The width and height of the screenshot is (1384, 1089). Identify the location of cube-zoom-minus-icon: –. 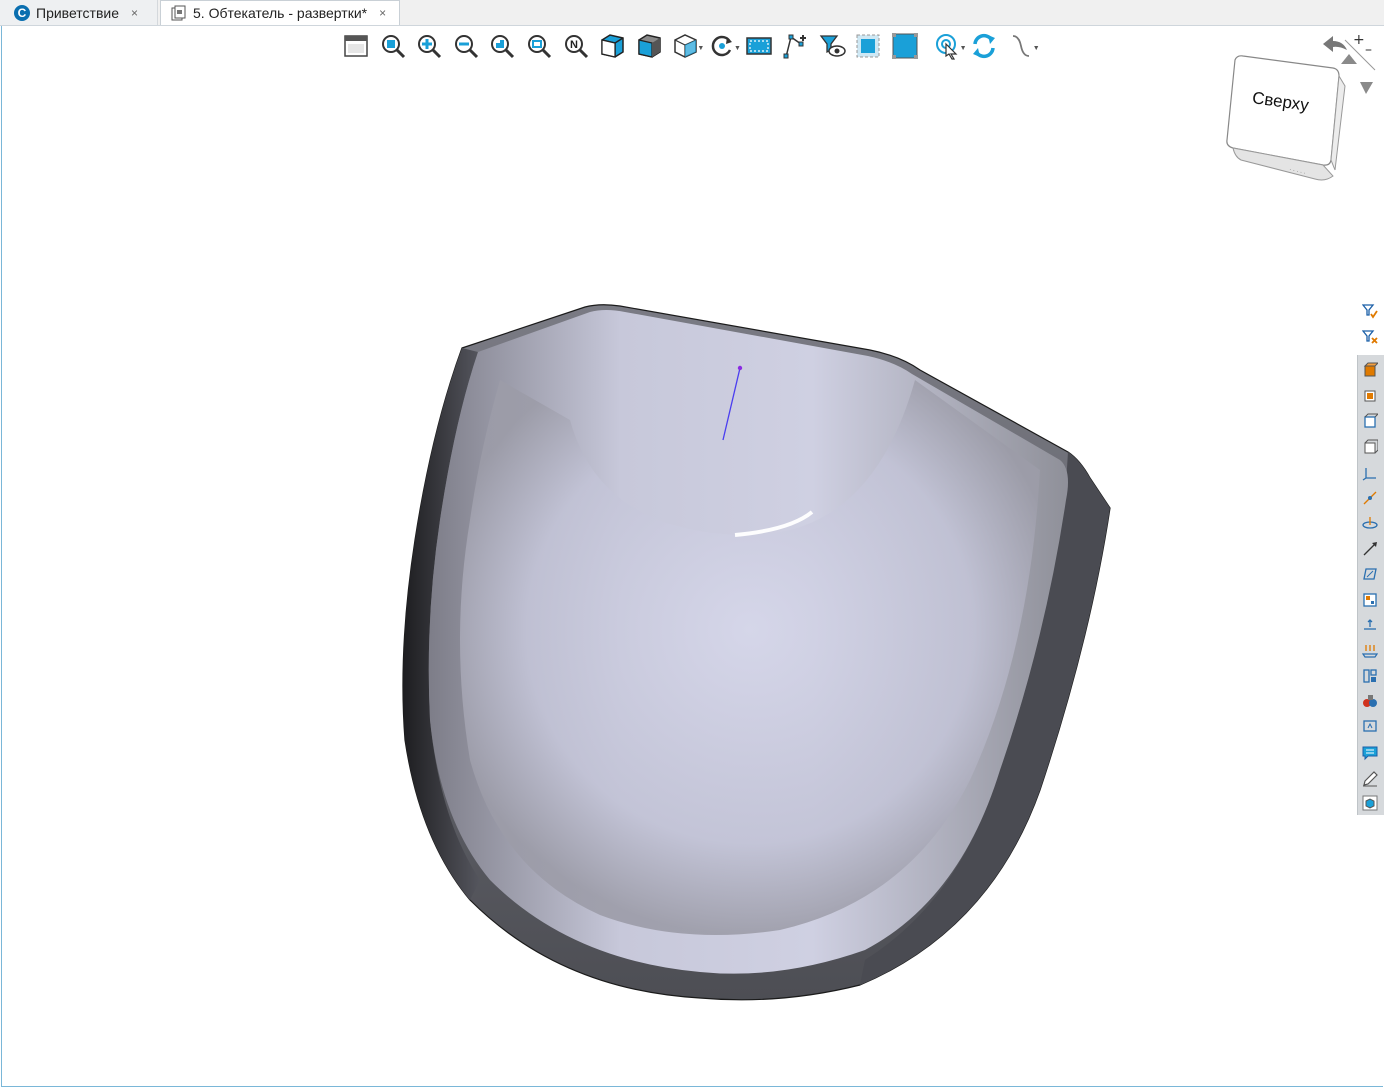
(1368, 50).